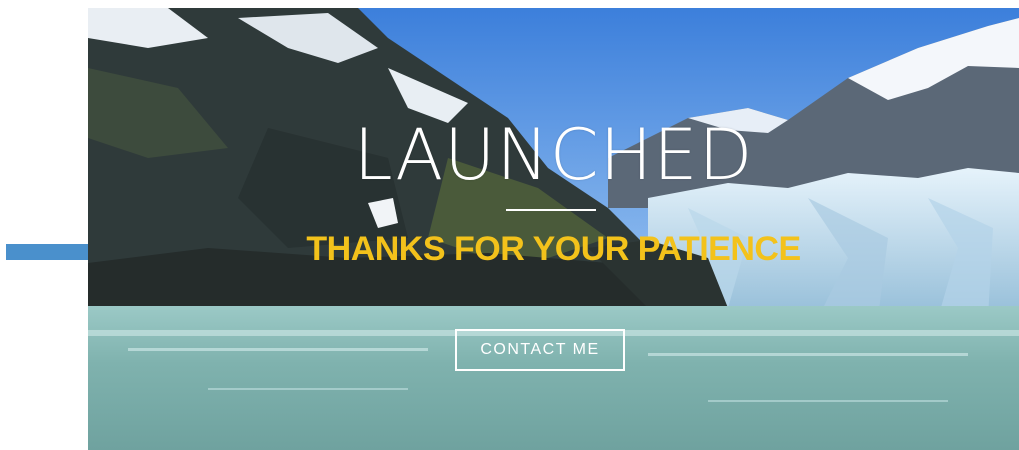 Image resolution: width=1019 pixels, height=450 pixels. What do you see at coordinates (553, 155) in the screenshot?
I see `hero-title: LAUNCHED` at bounding box center [553, 155].